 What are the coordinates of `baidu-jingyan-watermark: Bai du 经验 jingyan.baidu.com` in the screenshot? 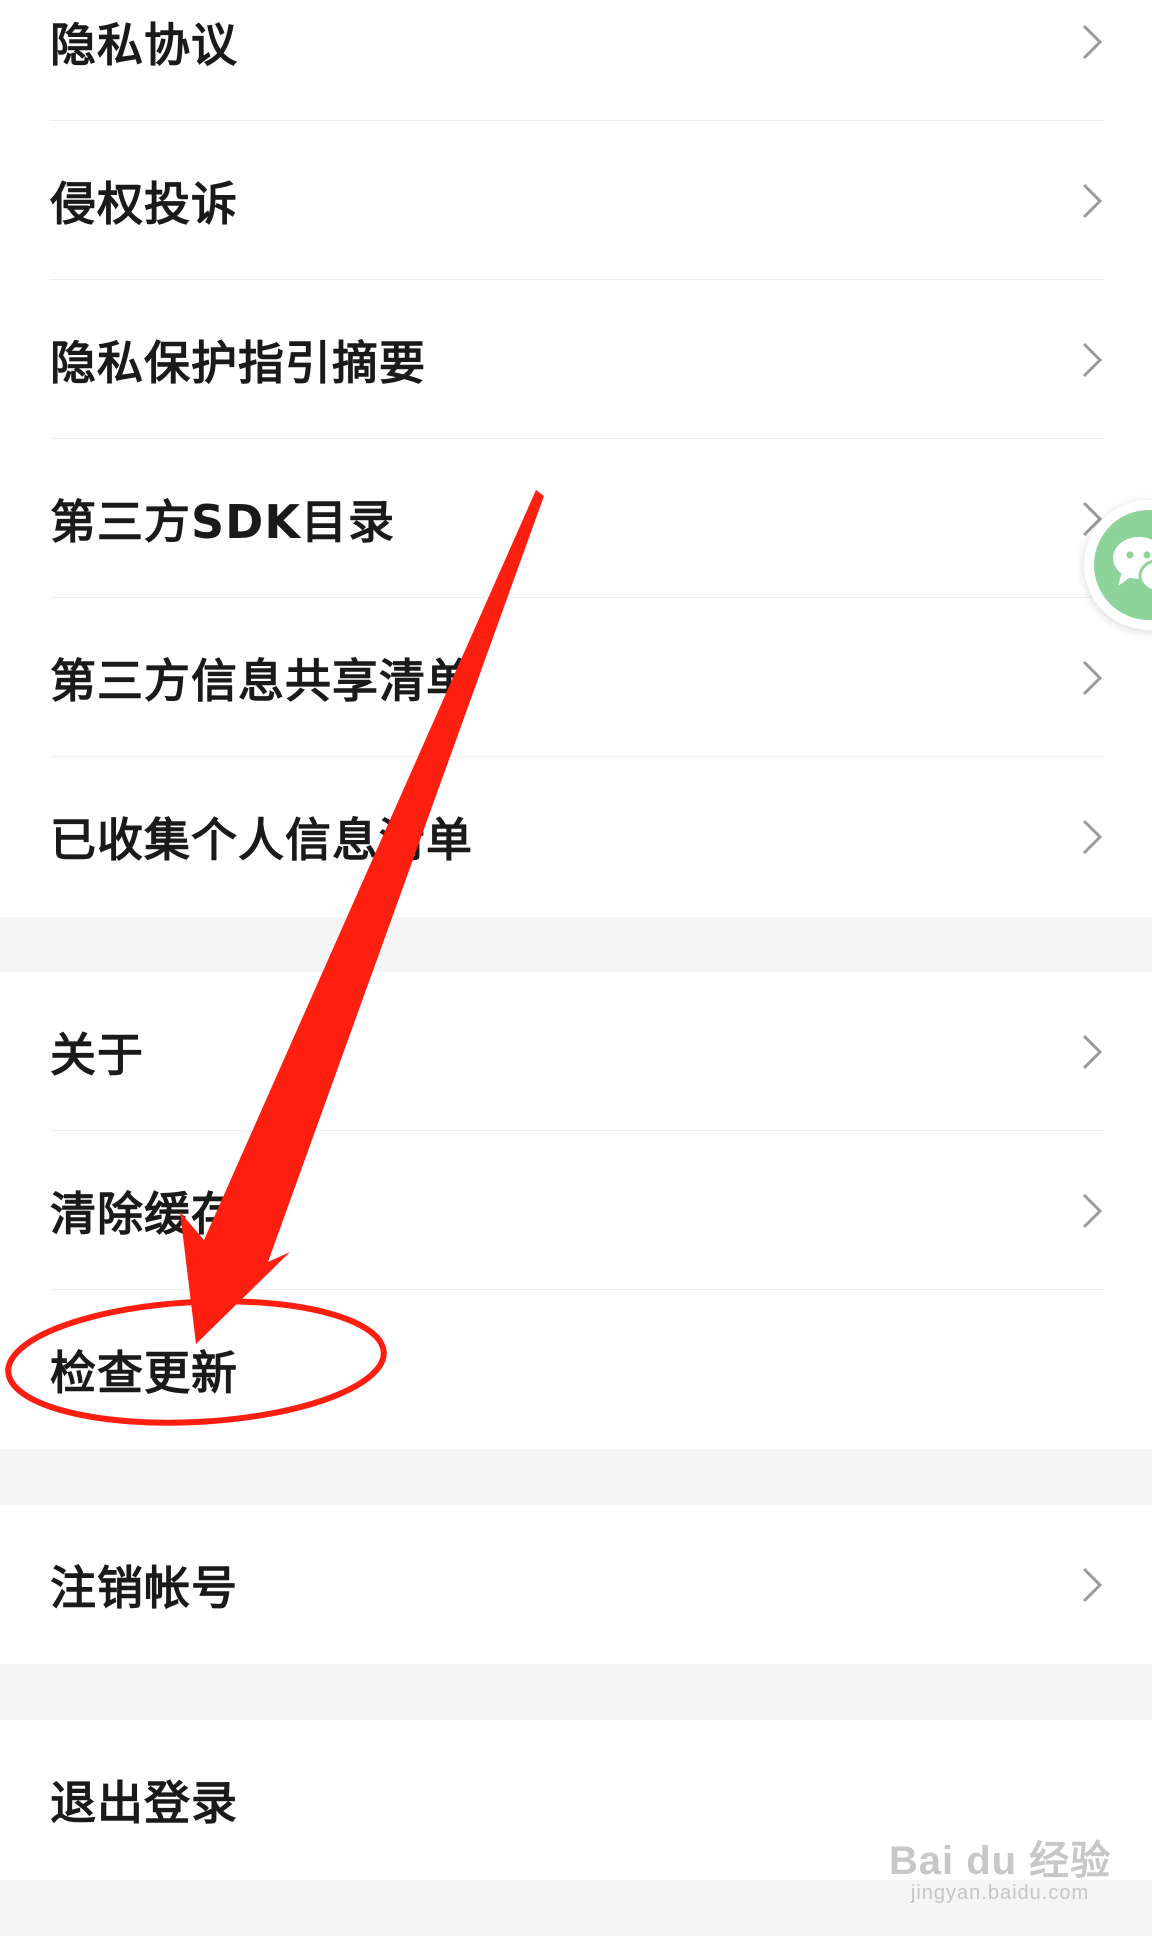 It's located at (1000, 1868).